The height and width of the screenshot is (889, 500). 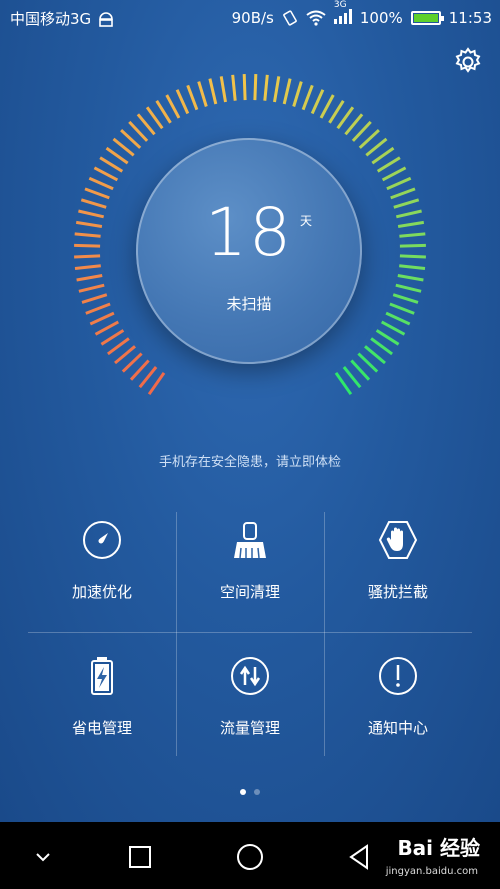 I want to click on scan-circle-button: 18 天 未扫描, so click(x=249, y=251).